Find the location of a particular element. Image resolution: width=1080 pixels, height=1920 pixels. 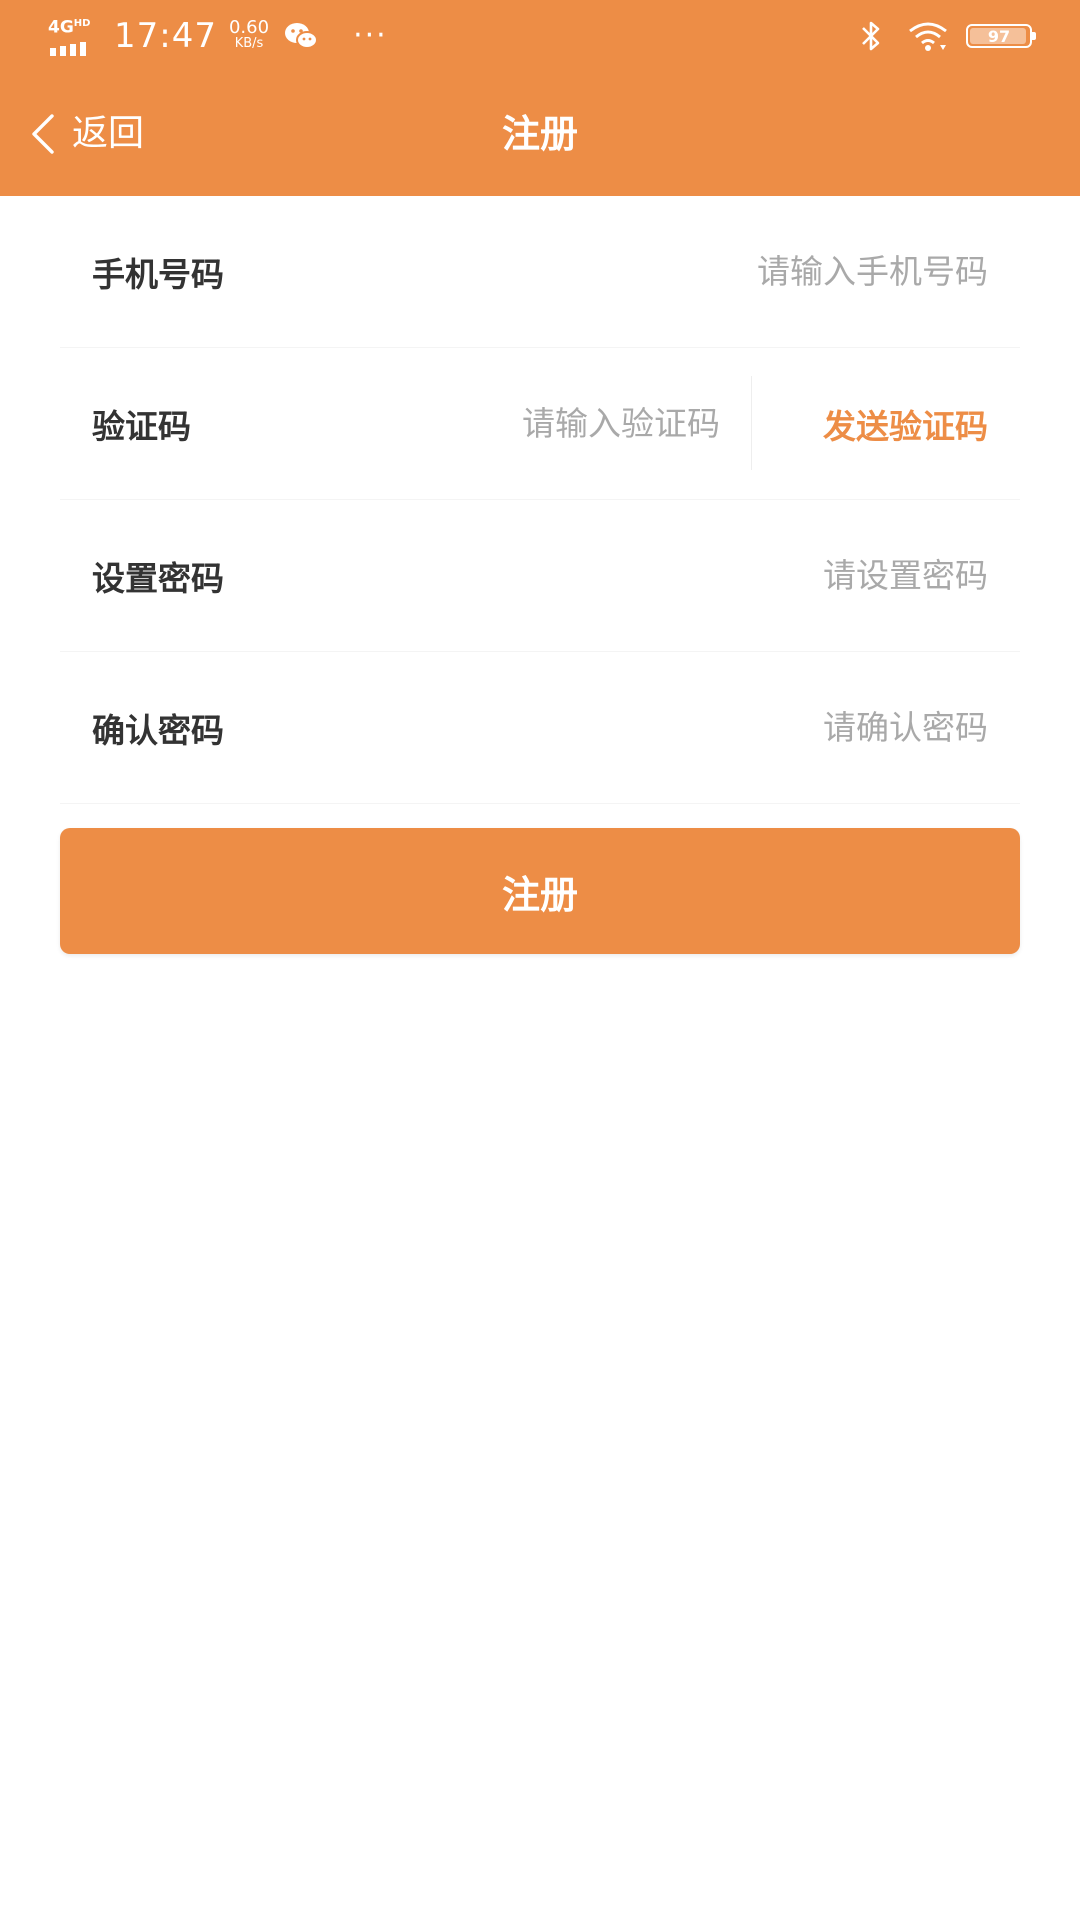

battery-nub is located at coordinates (1034, 36).